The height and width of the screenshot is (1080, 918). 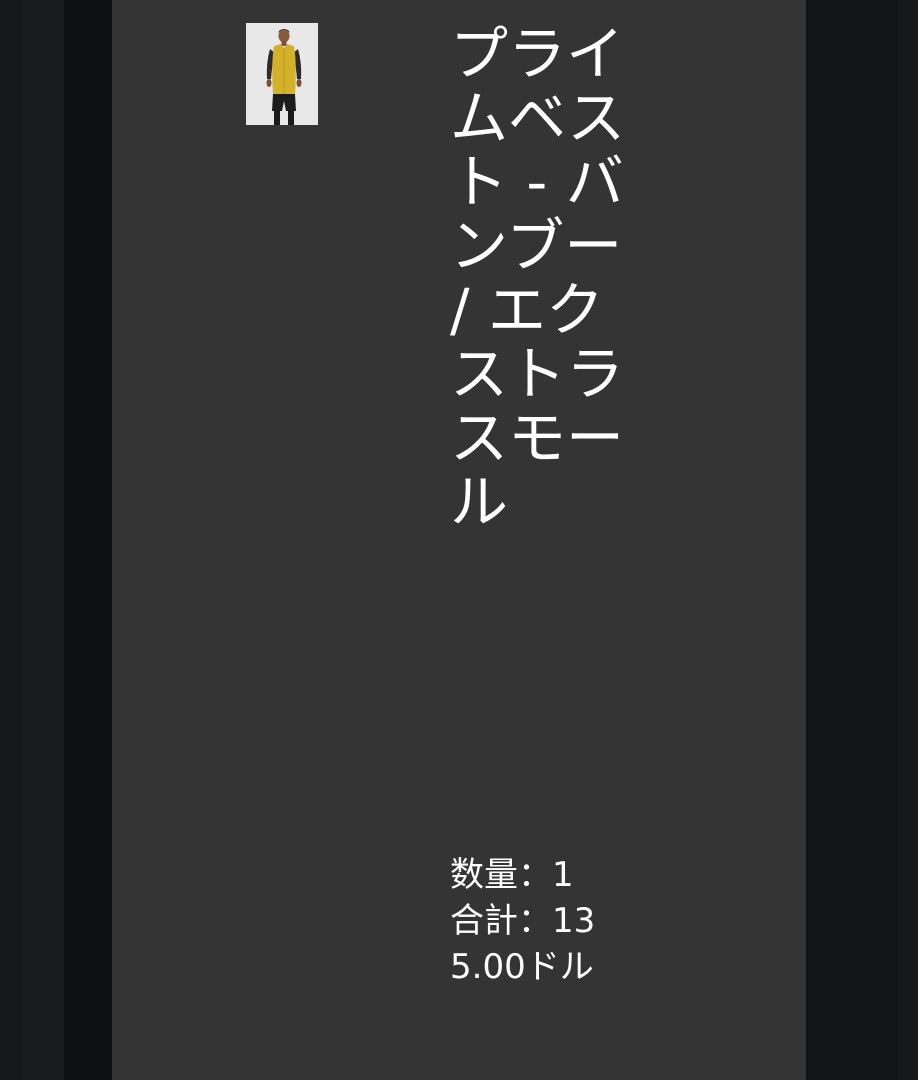 I want to click on total-price-text: 合計：135.00ドル, so click(x=523, y=944).